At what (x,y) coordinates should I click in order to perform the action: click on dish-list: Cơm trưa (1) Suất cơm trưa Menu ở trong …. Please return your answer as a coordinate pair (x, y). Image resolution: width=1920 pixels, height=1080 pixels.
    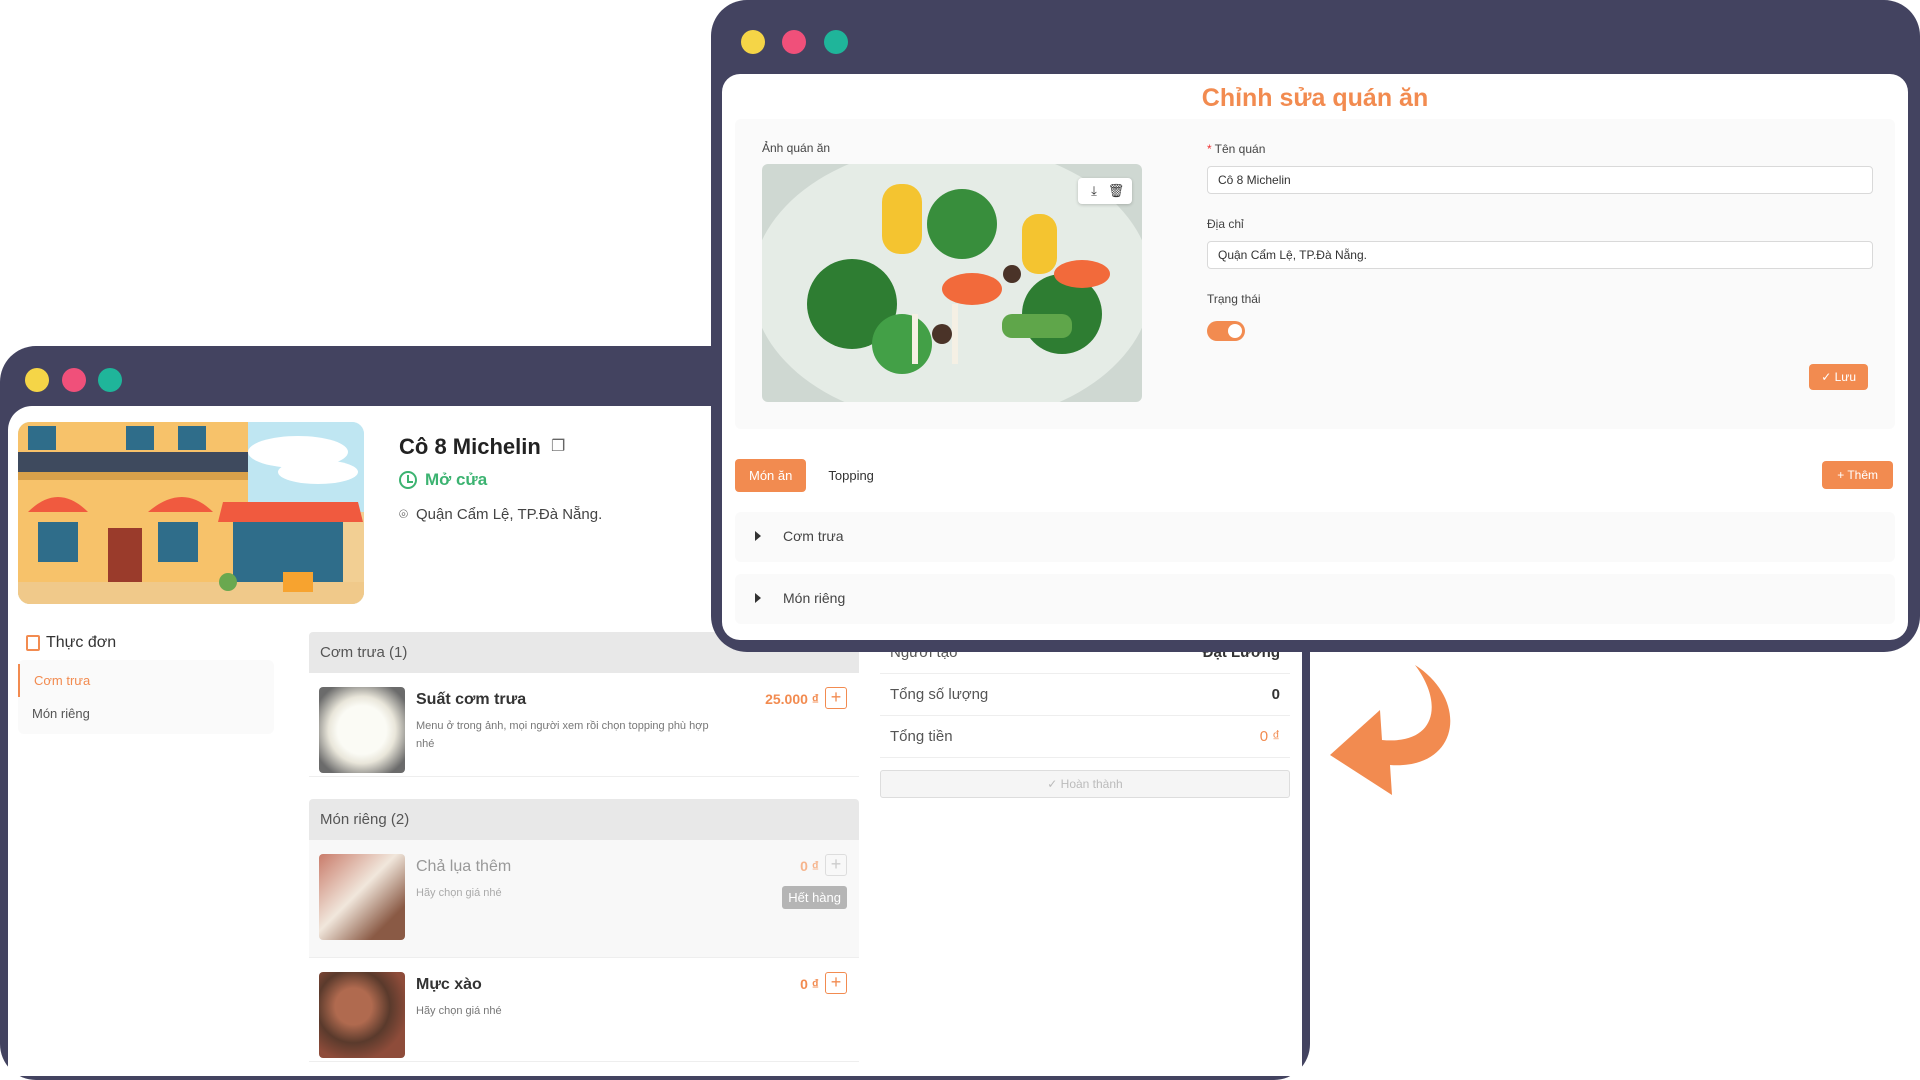
    Looking at the image, I should click on (584, 847).